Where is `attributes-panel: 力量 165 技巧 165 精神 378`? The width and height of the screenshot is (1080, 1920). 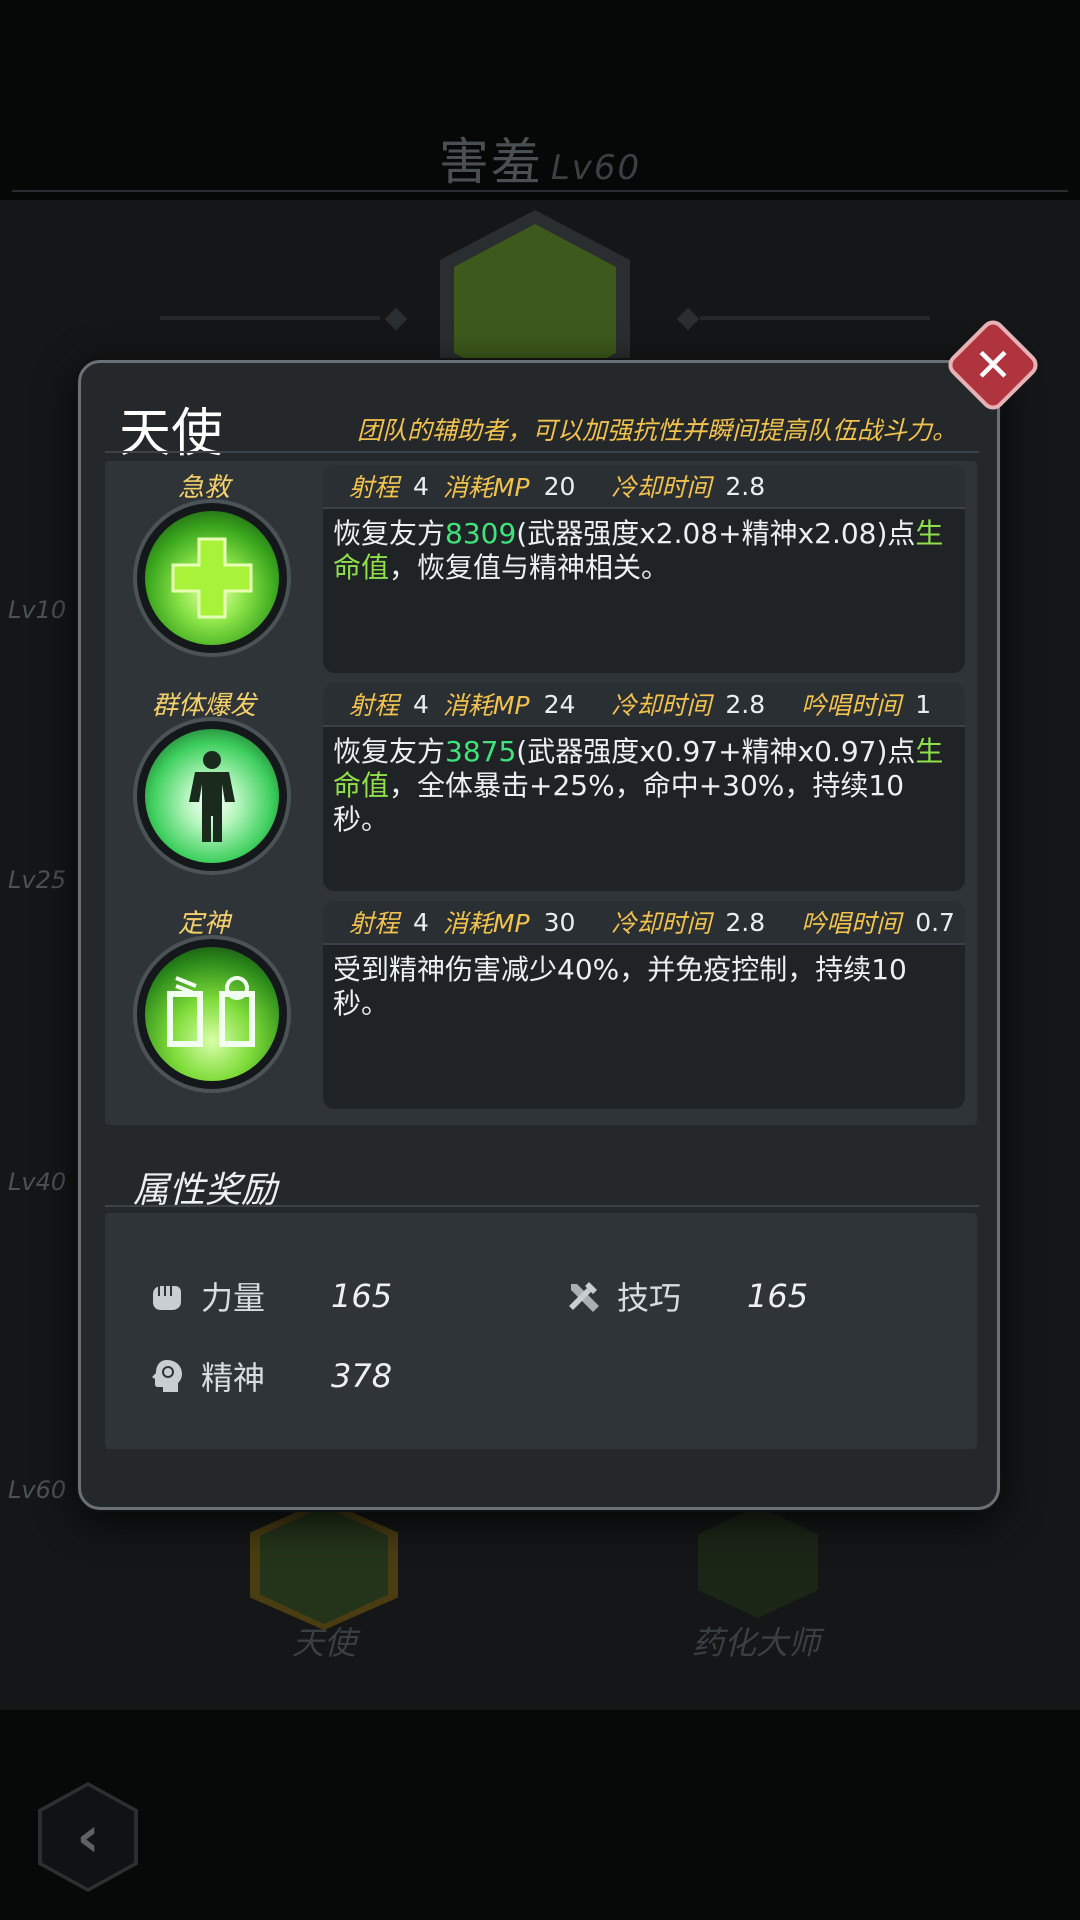 attributes-panel: 力量 165 技巧 165 精神 378 is located at coordinates (541, 1331).